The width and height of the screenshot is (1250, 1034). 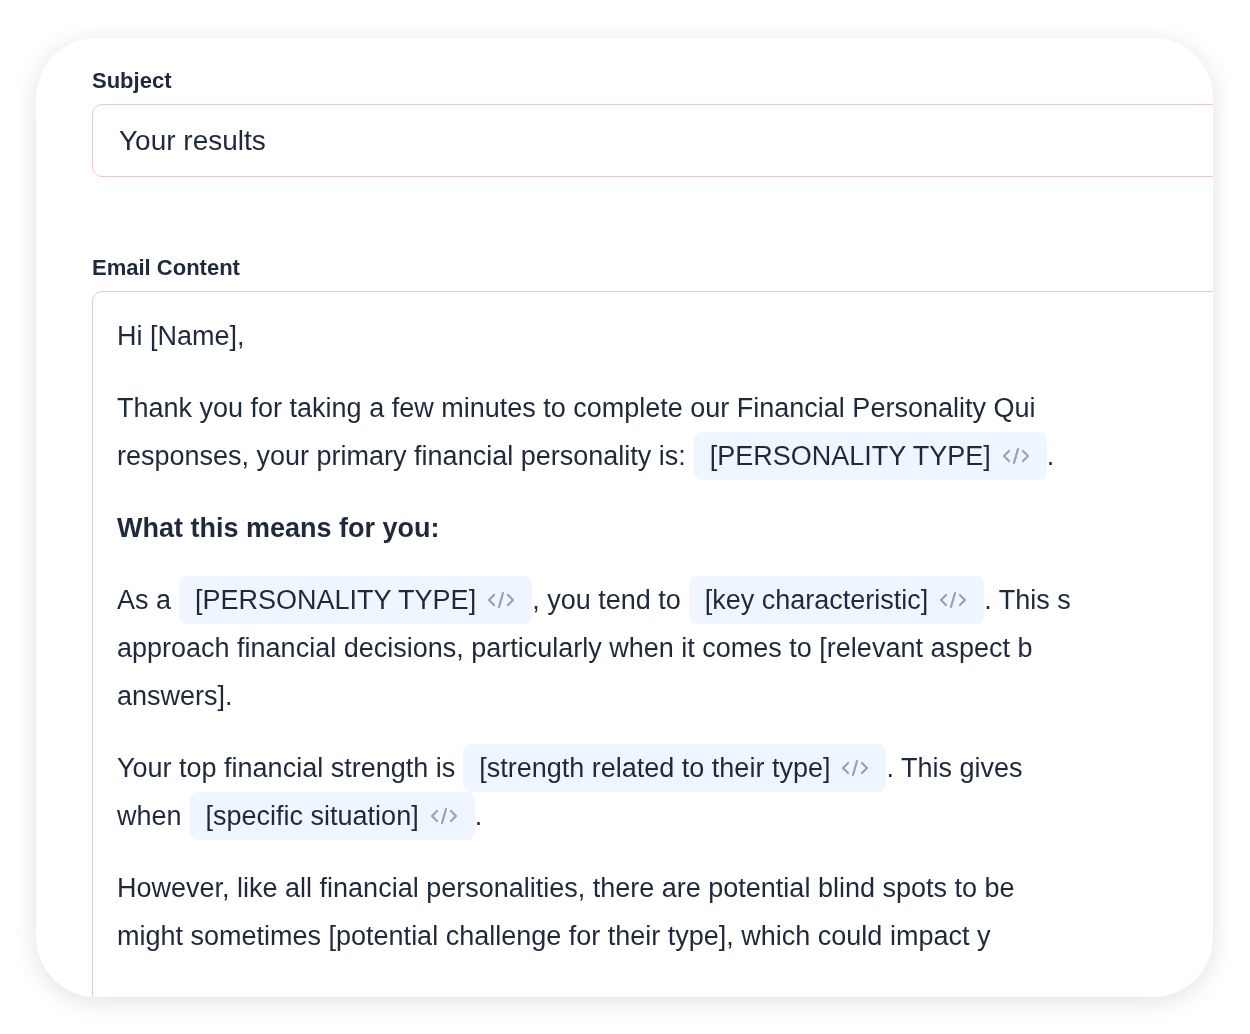 I want to click on body-text: Hi [Name],, so click(x=181, y=336).